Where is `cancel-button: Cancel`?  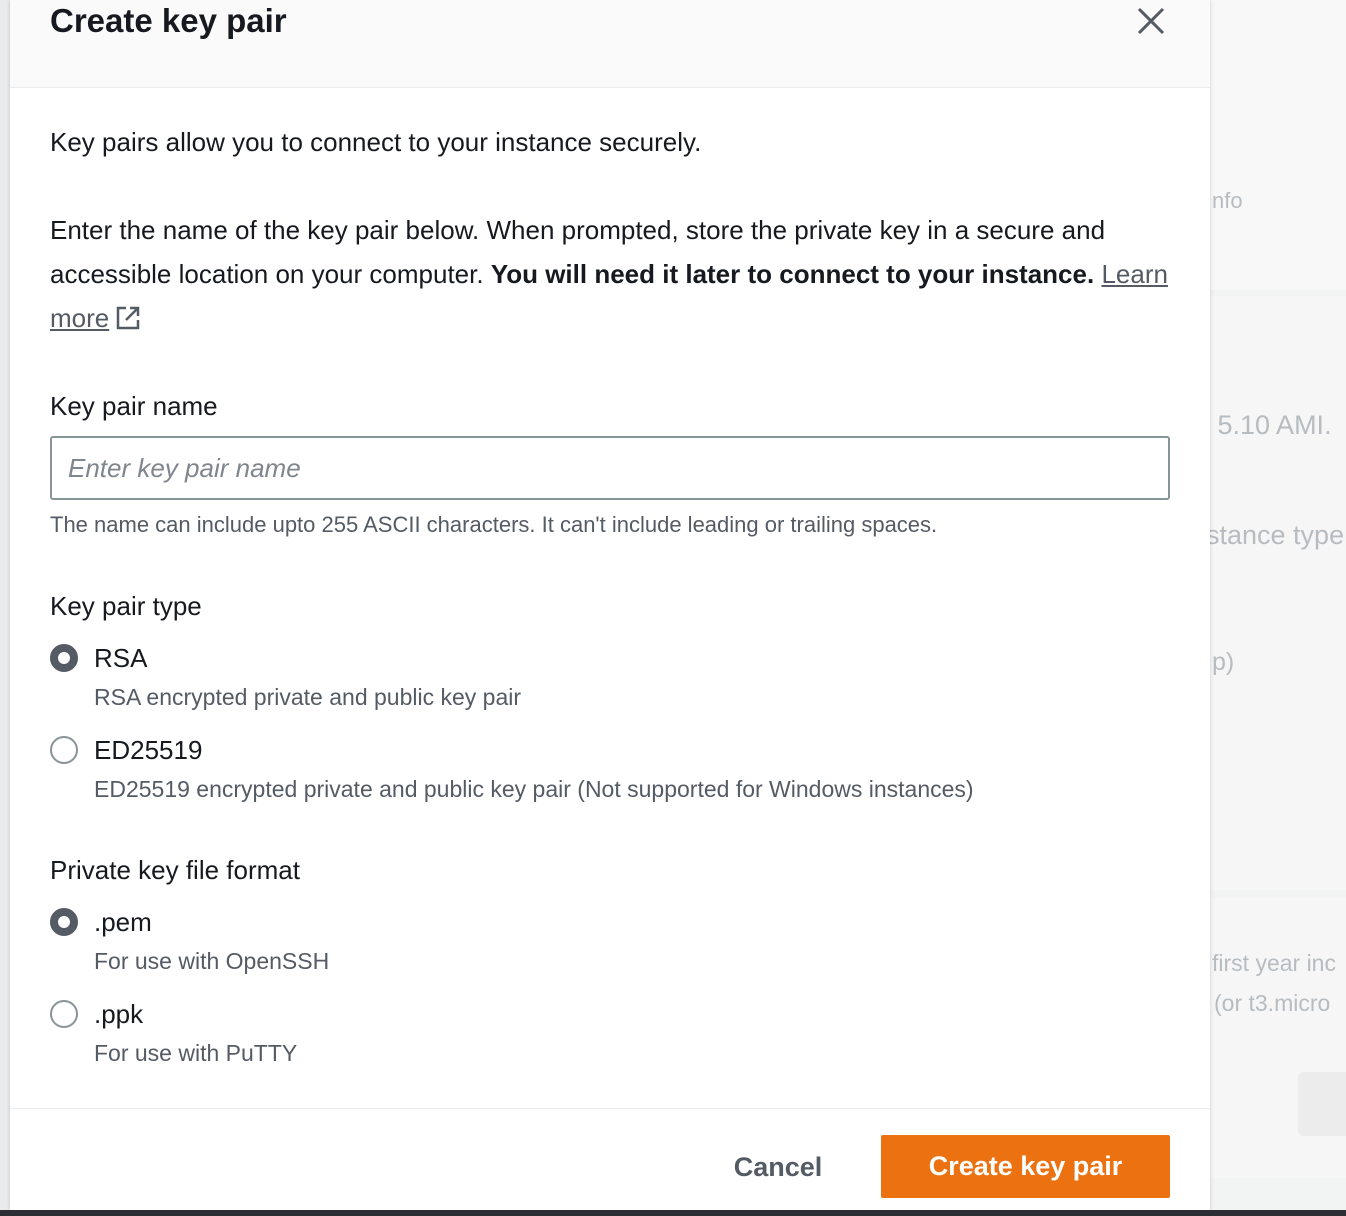
cancel-button: Cancel is located at coordinates (778, 1167).